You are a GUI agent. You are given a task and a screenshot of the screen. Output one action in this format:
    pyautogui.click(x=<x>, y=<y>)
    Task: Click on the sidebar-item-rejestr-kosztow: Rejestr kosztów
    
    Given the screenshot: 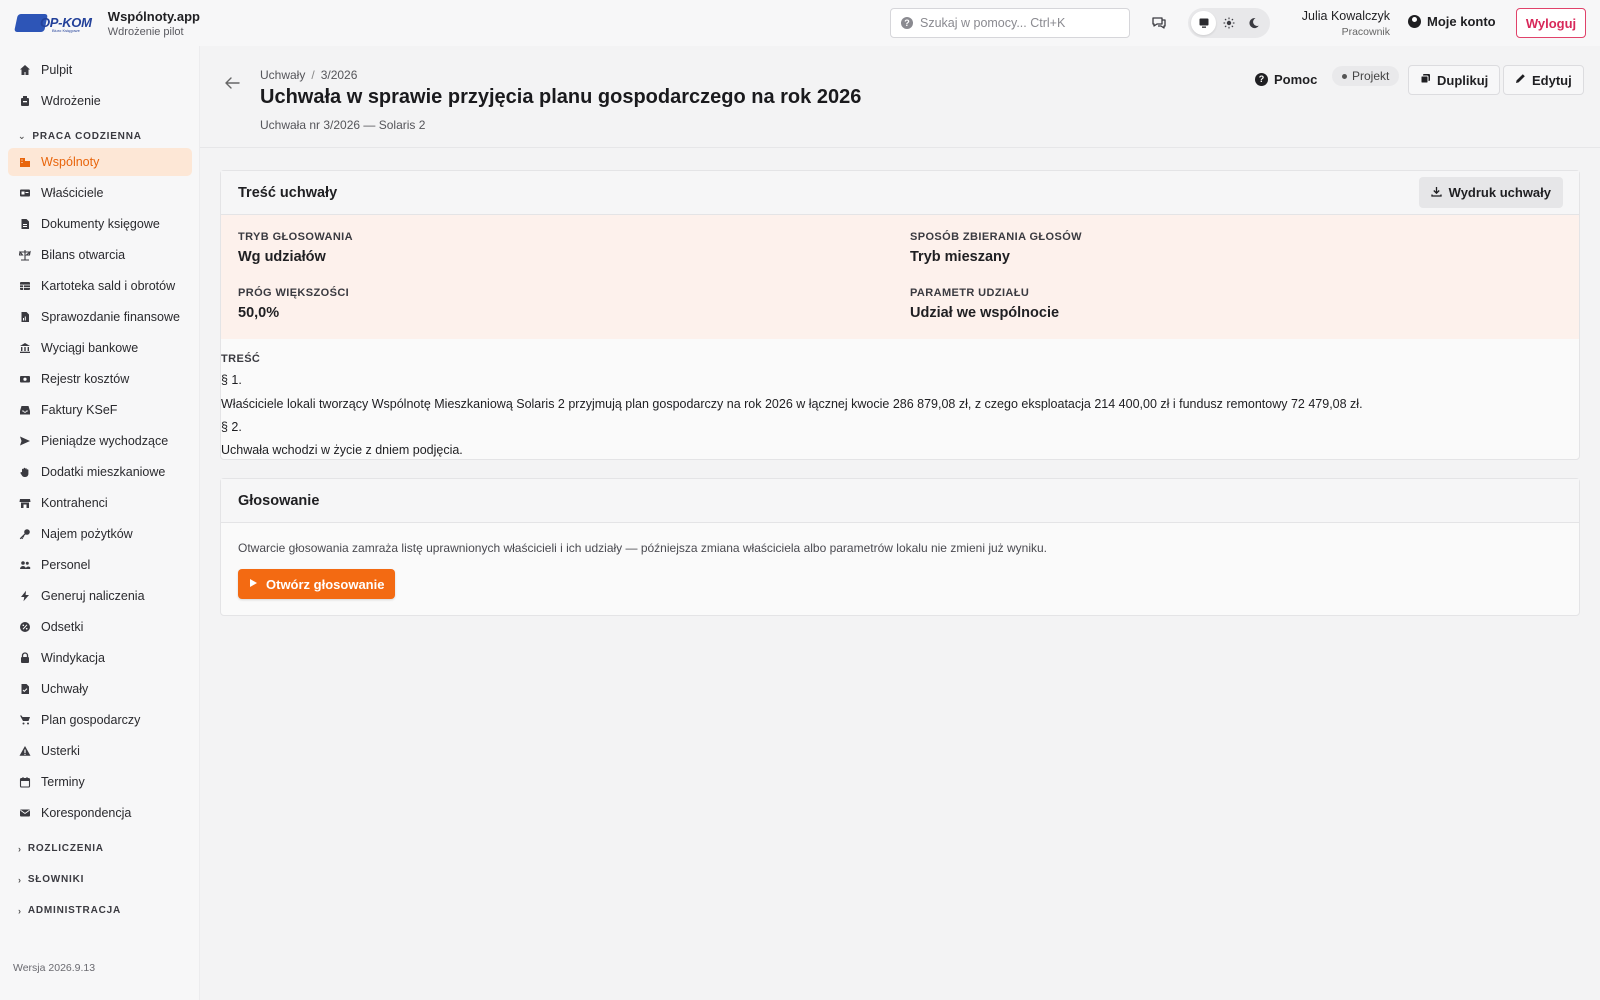 What is the action you would take?
    pyautogui.click(x=100, y=379)
    